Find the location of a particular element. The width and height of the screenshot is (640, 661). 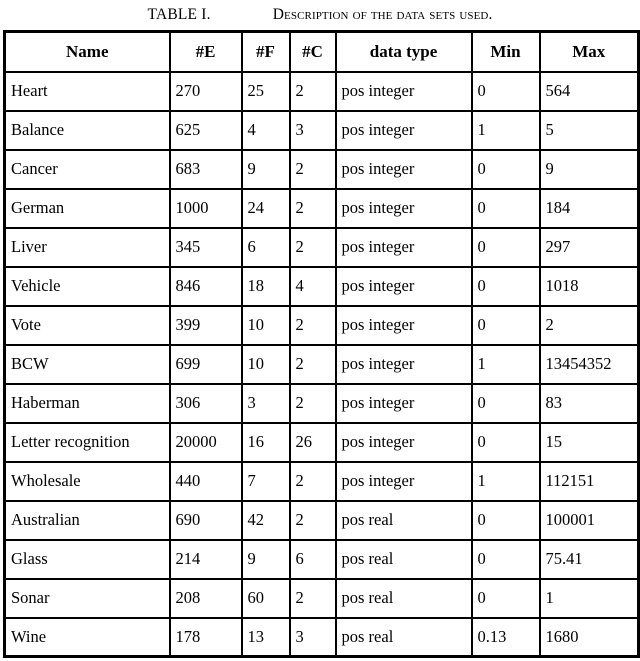

cell-num-features: 6 is located at coordinates (265, 247).